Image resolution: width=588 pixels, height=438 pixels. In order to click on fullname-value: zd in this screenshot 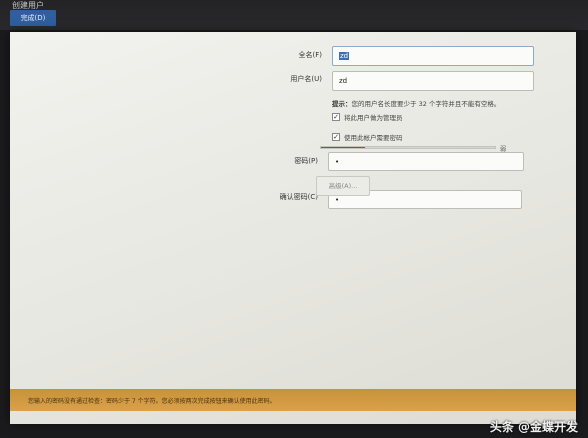, I will do `click(344, 56)`.